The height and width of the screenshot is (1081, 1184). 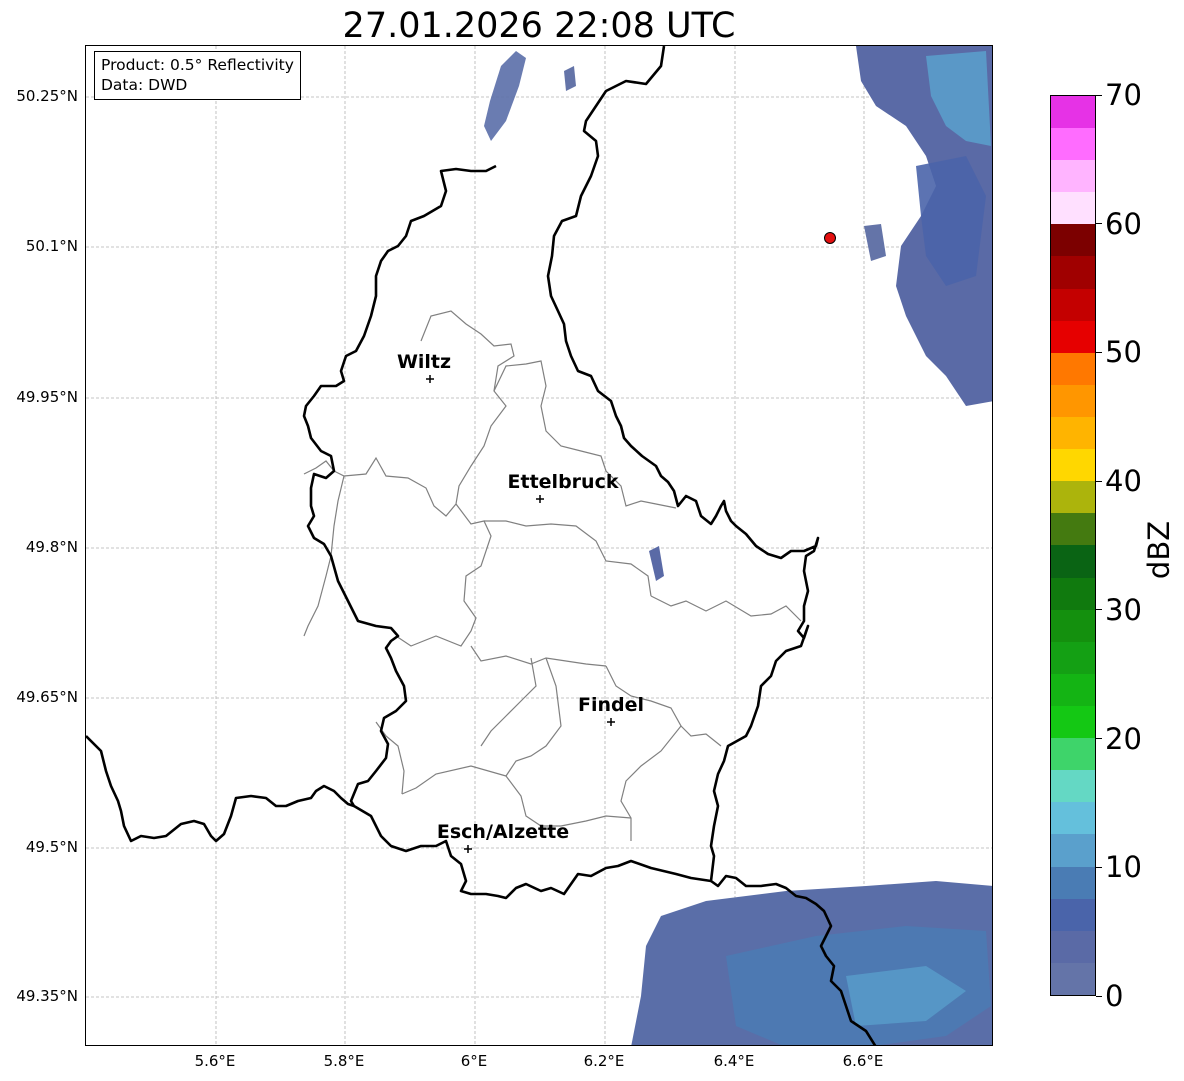 What do you see at coordinates (468, 849) in the screenshot?
I see `city-marker-esch` at bounding box center [468, 849].